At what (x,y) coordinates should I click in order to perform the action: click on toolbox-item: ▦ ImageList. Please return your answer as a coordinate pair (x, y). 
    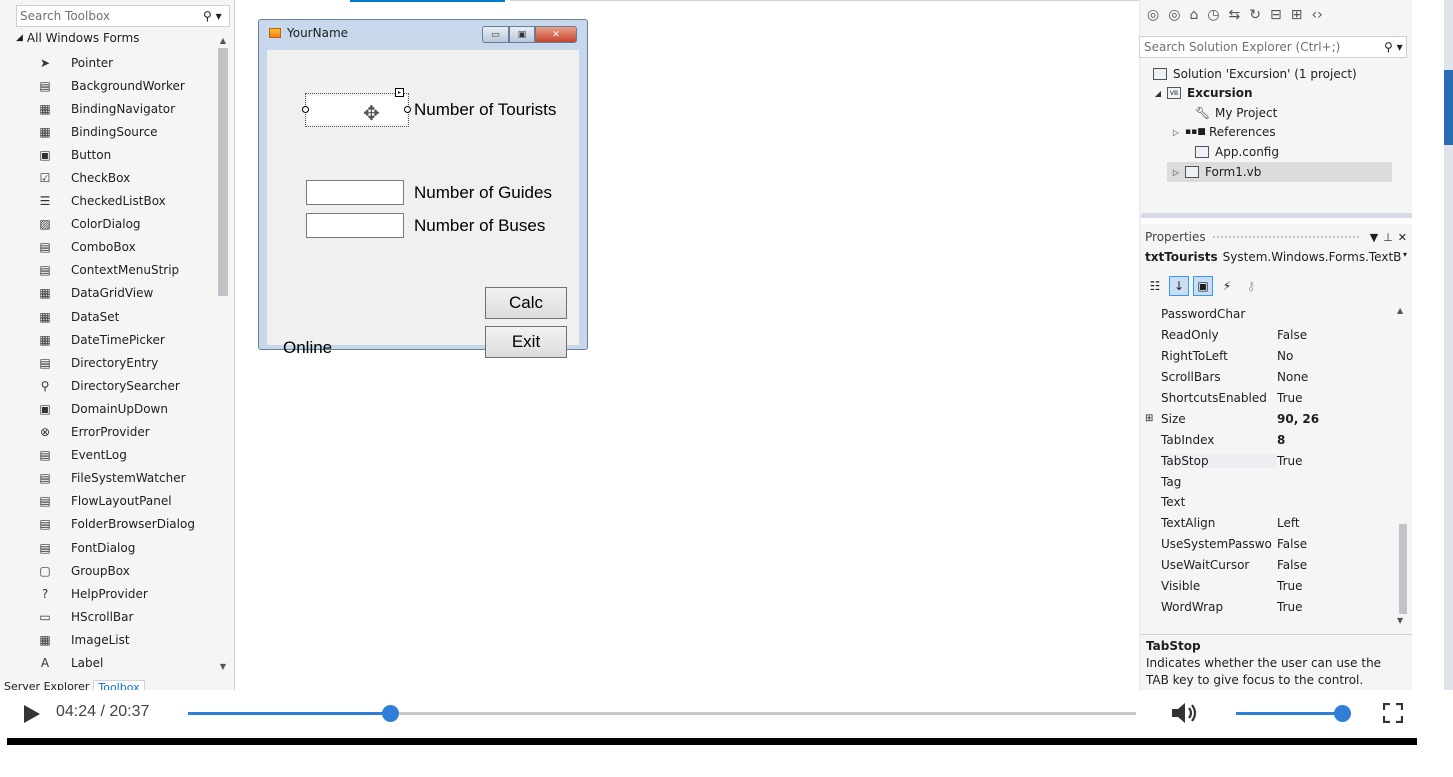
    Looking at the image, I should click on (125, 639).